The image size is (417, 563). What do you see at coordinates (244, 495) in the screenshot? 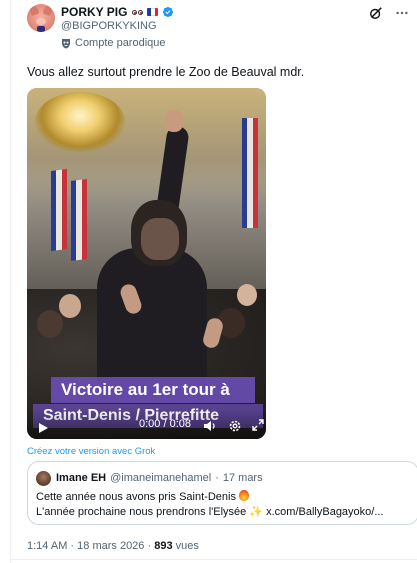
I see `fire-emoji-icon` at bounding box center [244, 495].